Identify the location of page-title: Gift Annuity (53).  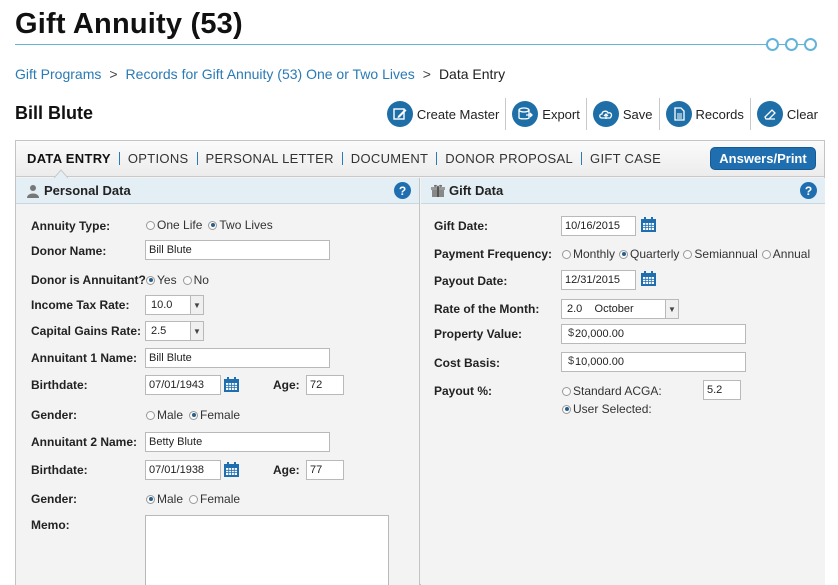
(129, 24).